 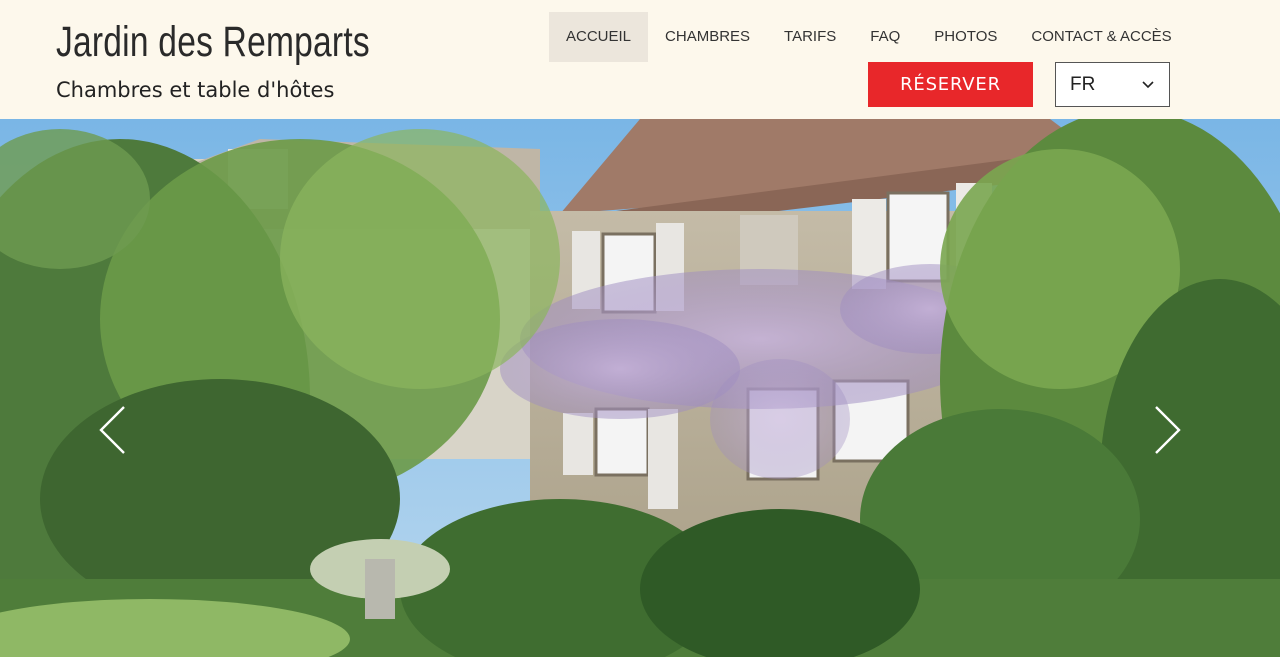 What do you see at coordinates (113, 430) in the screenshot?
I see `chevron-left-icon` at bounding box center [113, 430].